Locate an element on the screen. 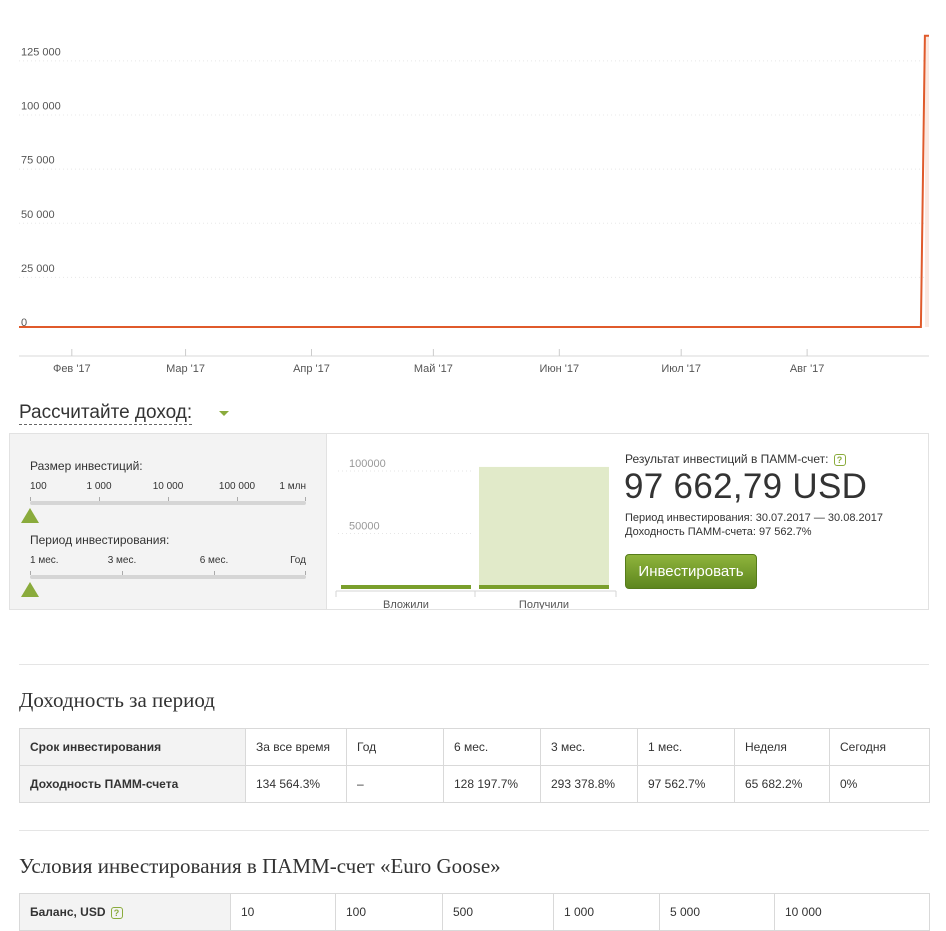 The image size is (946, 931). bar-category-label: Получили is located at coordinates (544, 604).